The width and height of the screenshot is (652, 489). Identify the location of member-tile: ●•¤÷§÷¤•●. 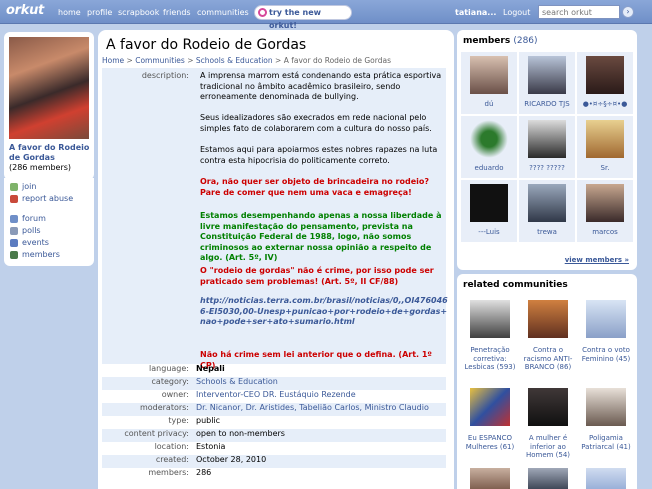
(605, 83).